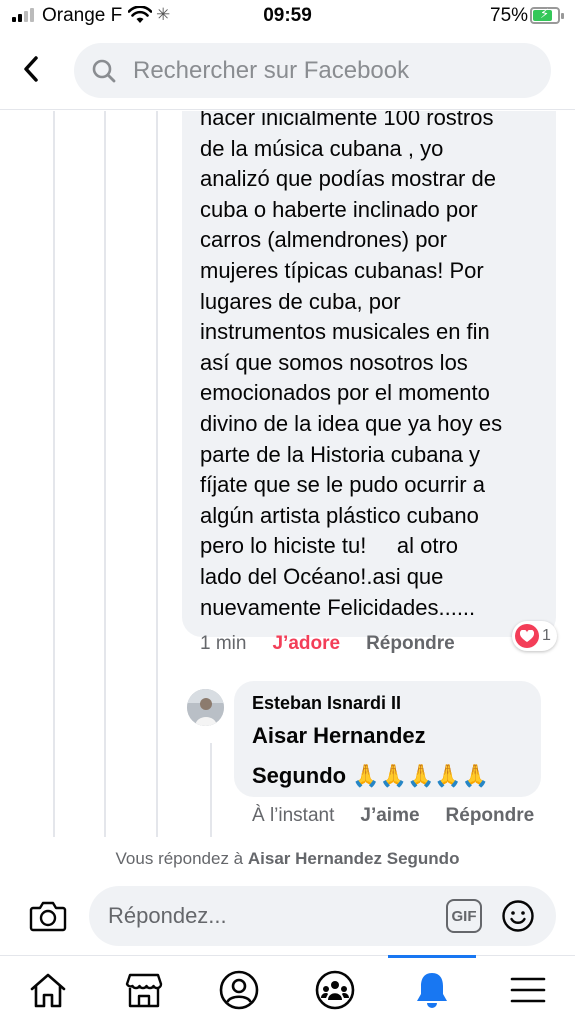 Image resolution: width=575 pixels, height=1024 pixels. What do you see at coordinates (387, 703) in the screenshot?
I see `reply-author-name: Esteban Isnardi II` at bounding box center [387, 703].